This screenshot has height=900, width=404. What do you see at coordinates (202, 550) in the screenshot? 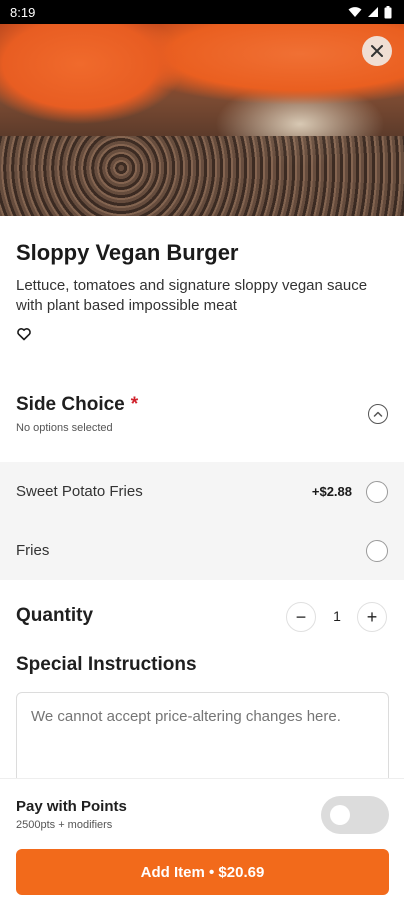
I see `option-fries: Fries` at bounding box center [202, 550].